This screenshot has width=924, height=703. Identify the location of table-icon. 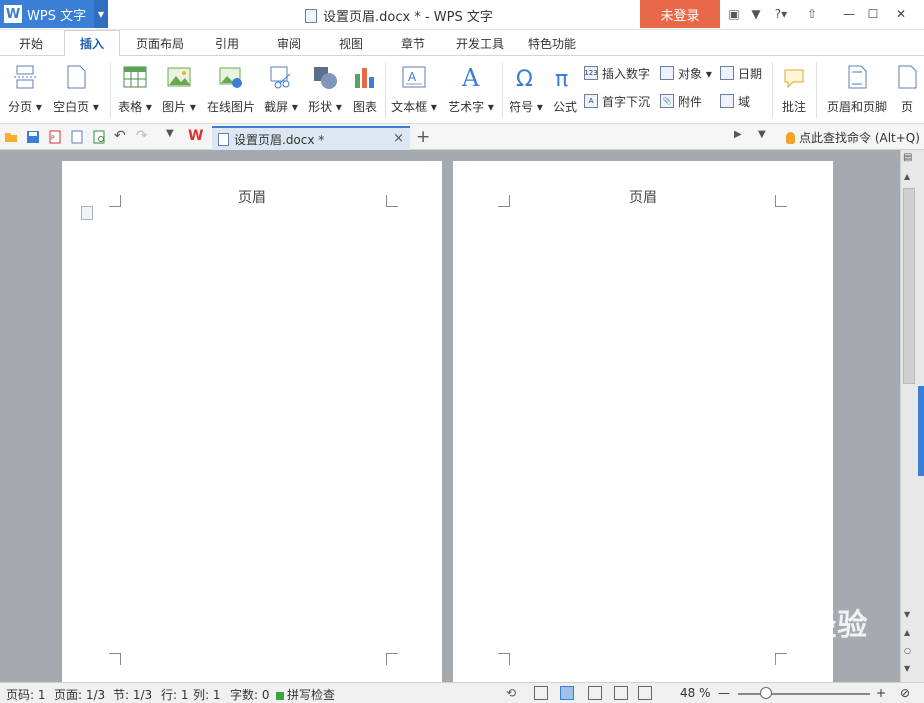
(135, 77).